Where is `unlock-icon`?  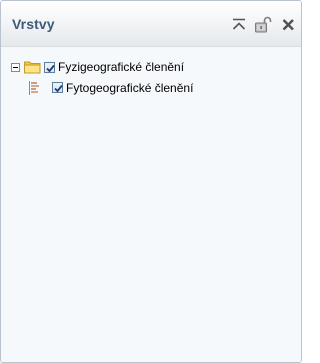
unlock-icon is located at coordinates (263, 24).